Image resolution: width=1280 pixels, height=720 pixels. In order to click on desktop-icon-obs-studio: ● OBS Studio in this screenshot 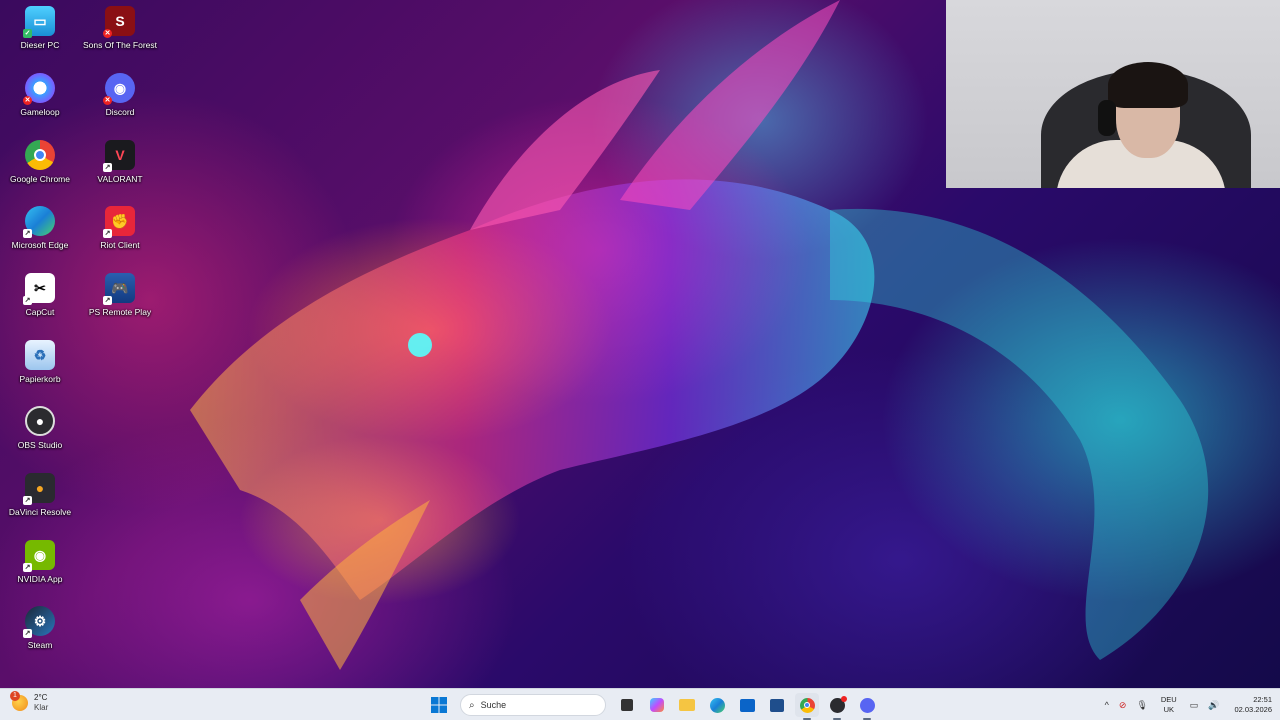, I will do `click(40, 436)`.